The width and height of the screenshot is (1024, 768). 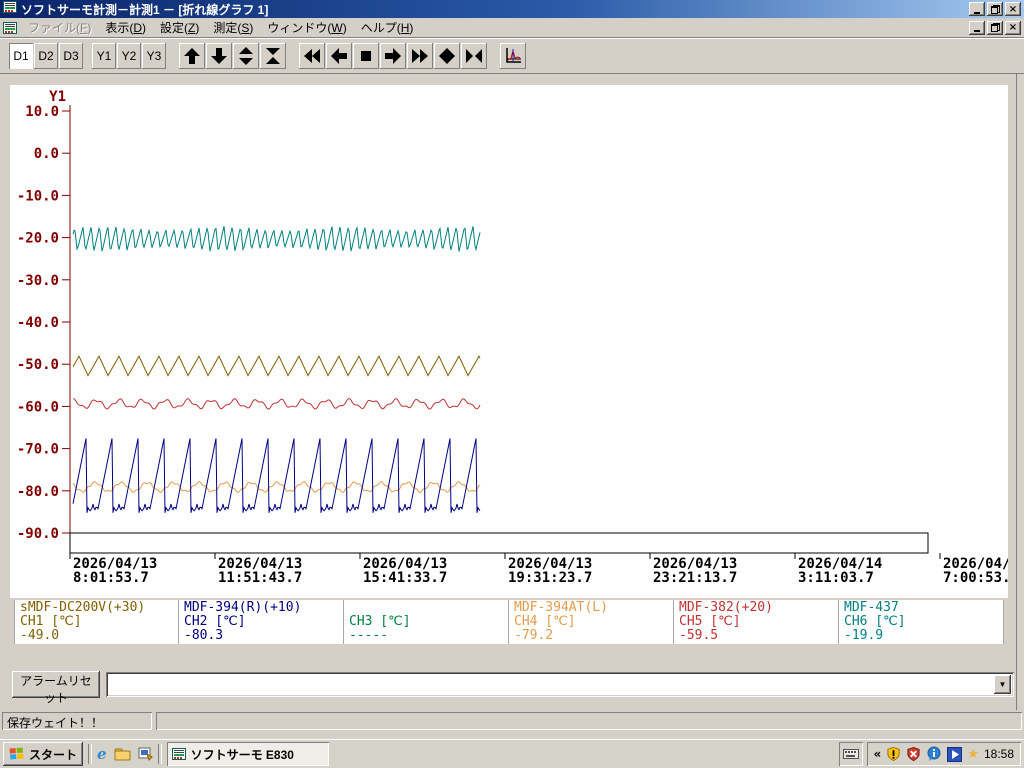 What do you see at coordinates (10, 28) in the screenshot?
I see `child-window-icon` at bounding box center [10, 28].